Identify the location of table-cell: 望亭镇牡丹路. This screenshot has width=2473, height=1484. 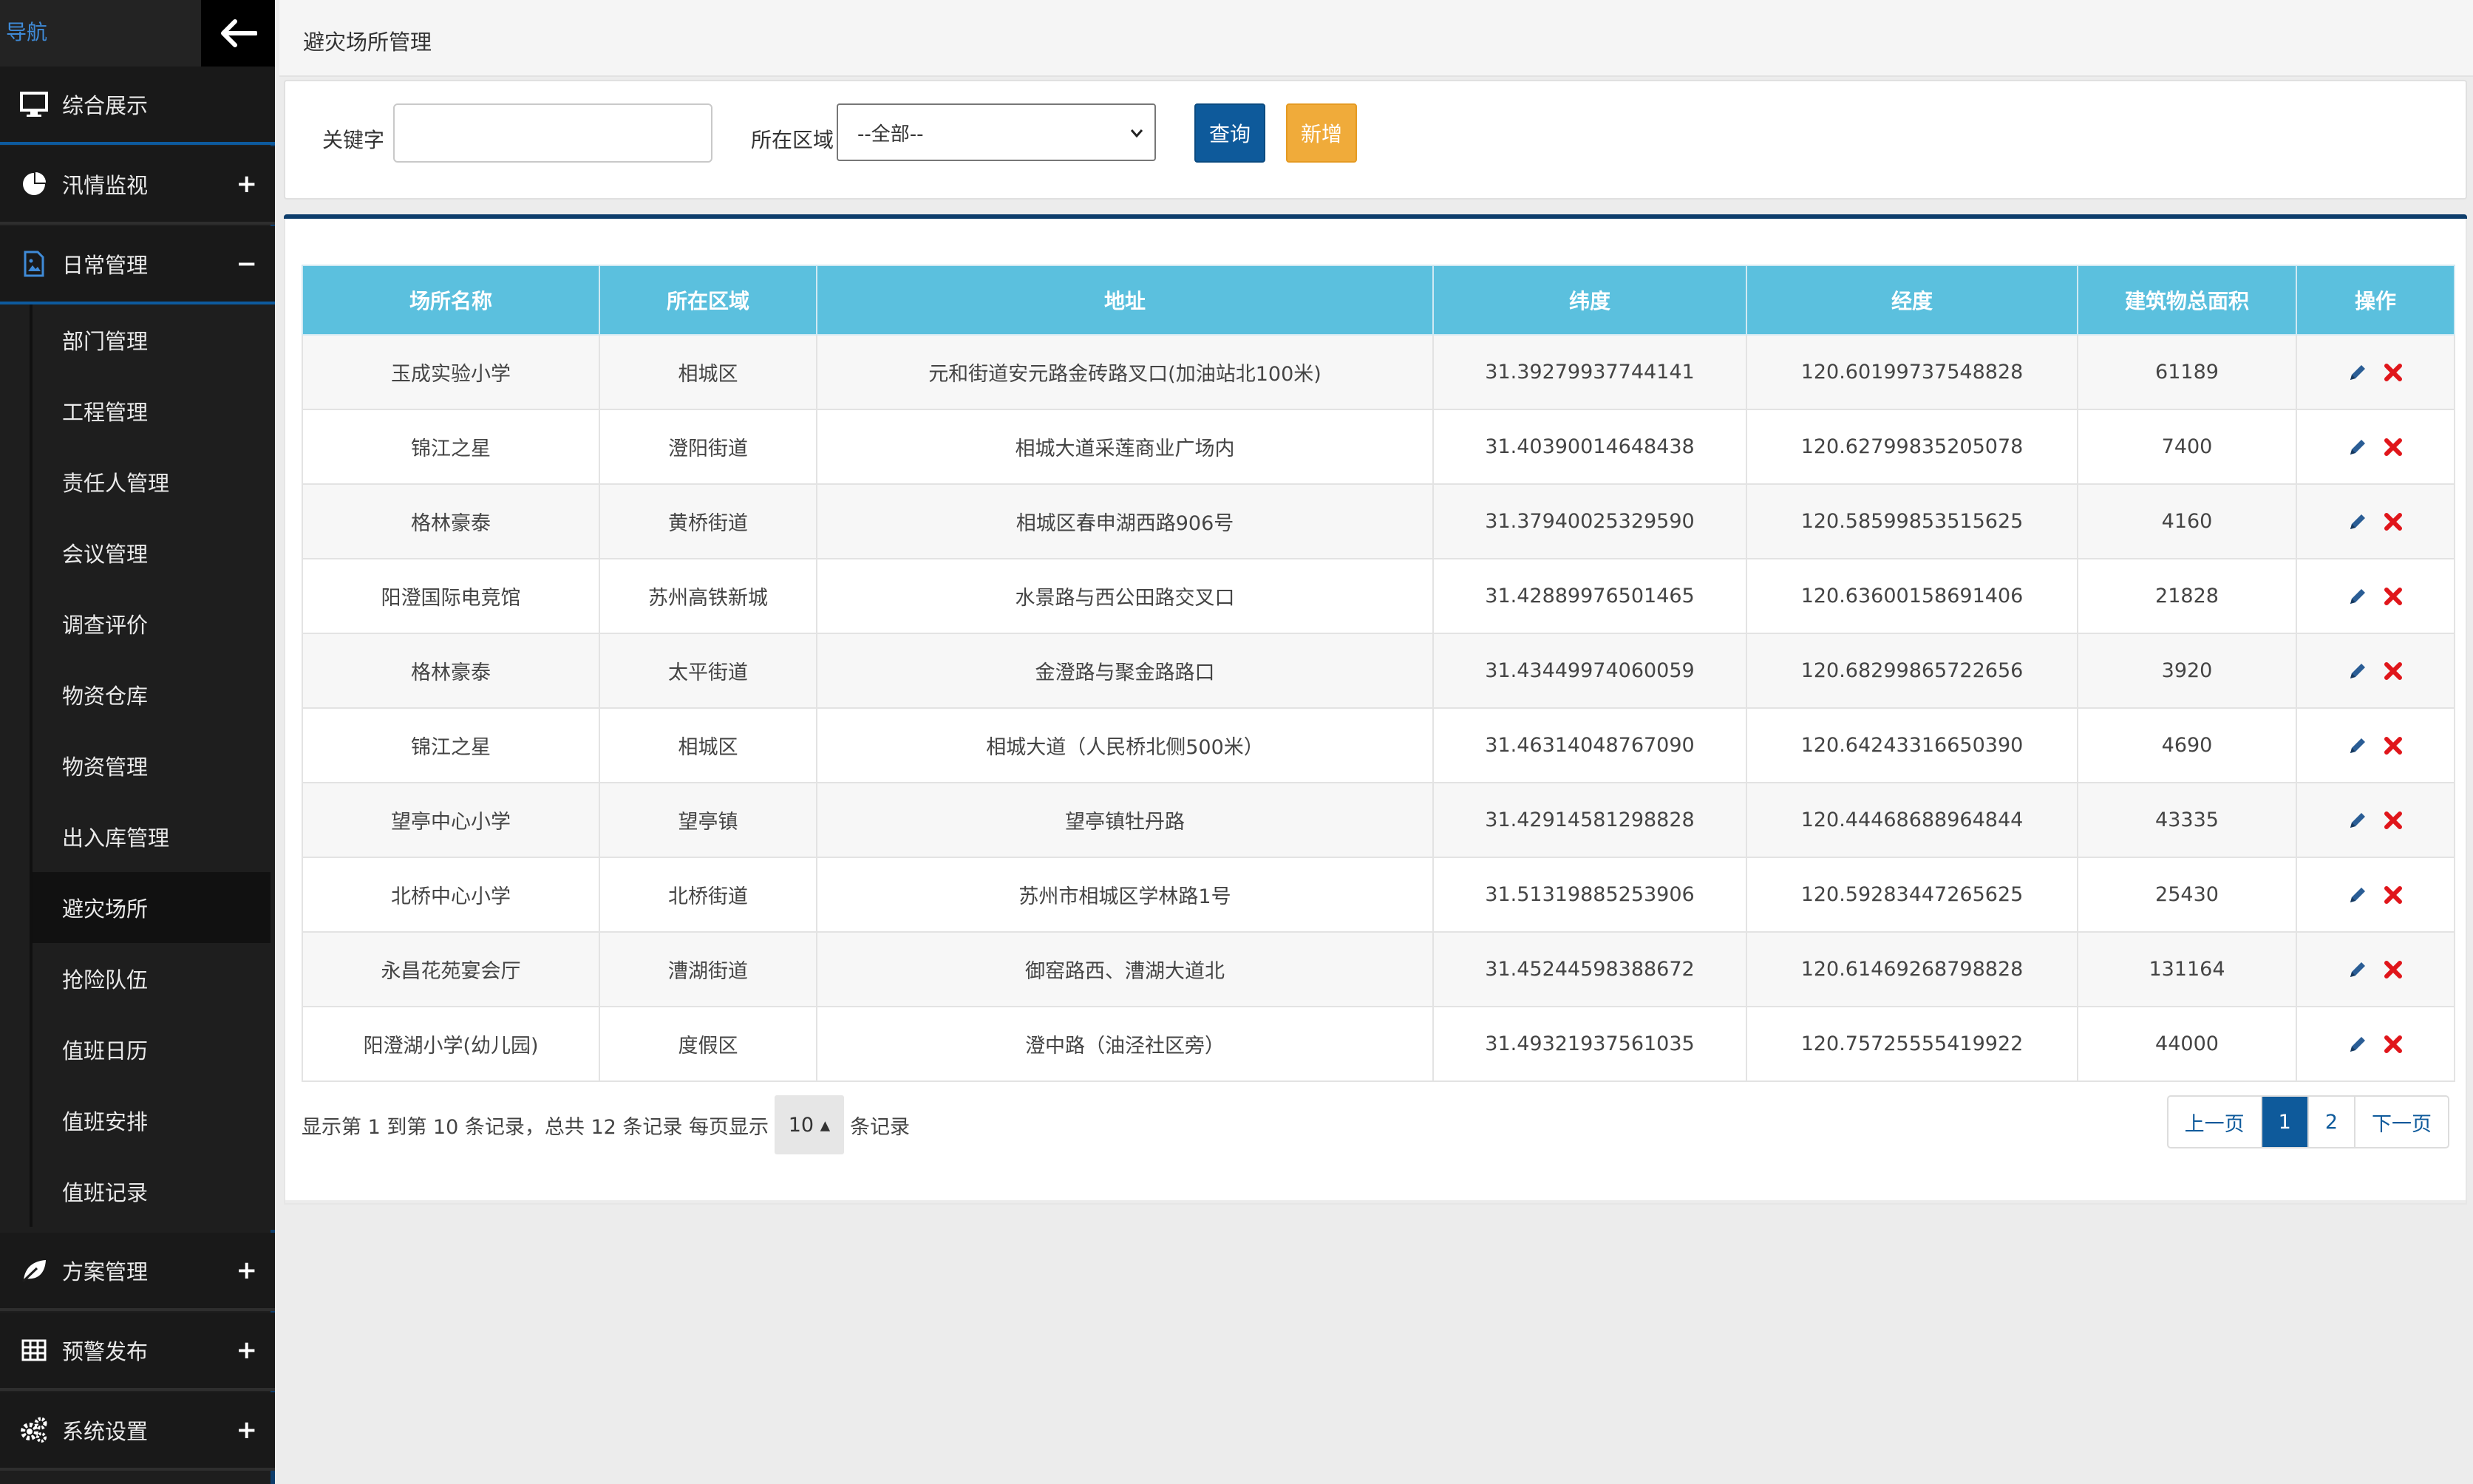
(1125, 820).